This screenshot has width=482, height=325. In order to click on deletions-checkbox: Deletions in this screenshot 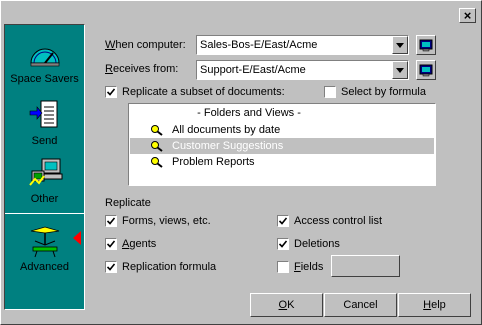, I will do `click(308, 244)`.